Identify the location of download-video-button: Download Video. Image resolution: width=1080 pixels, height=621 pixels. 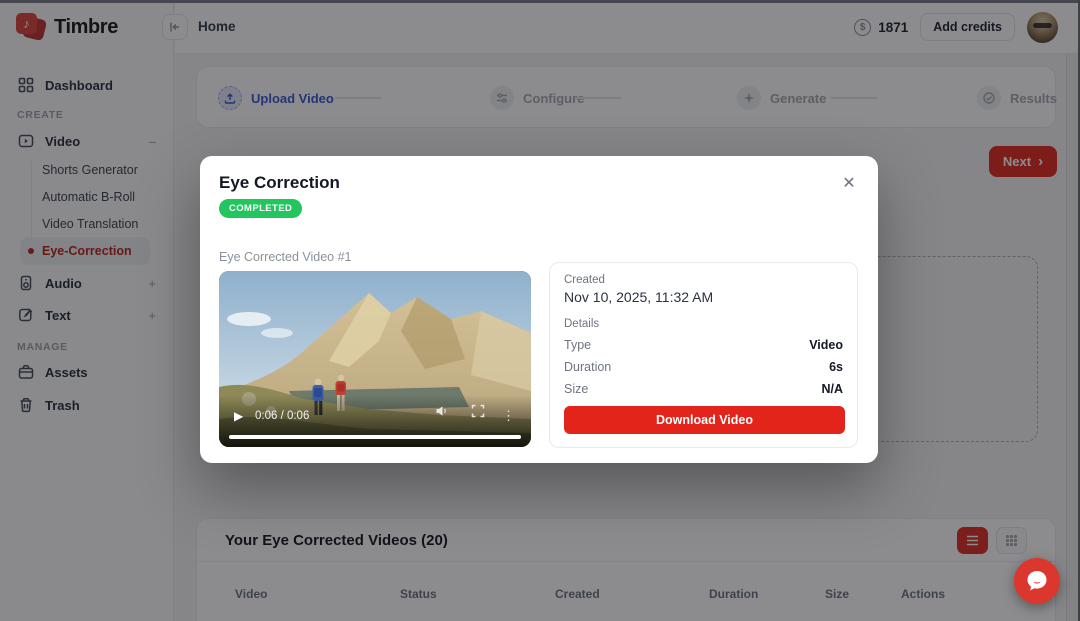
(704, 420).